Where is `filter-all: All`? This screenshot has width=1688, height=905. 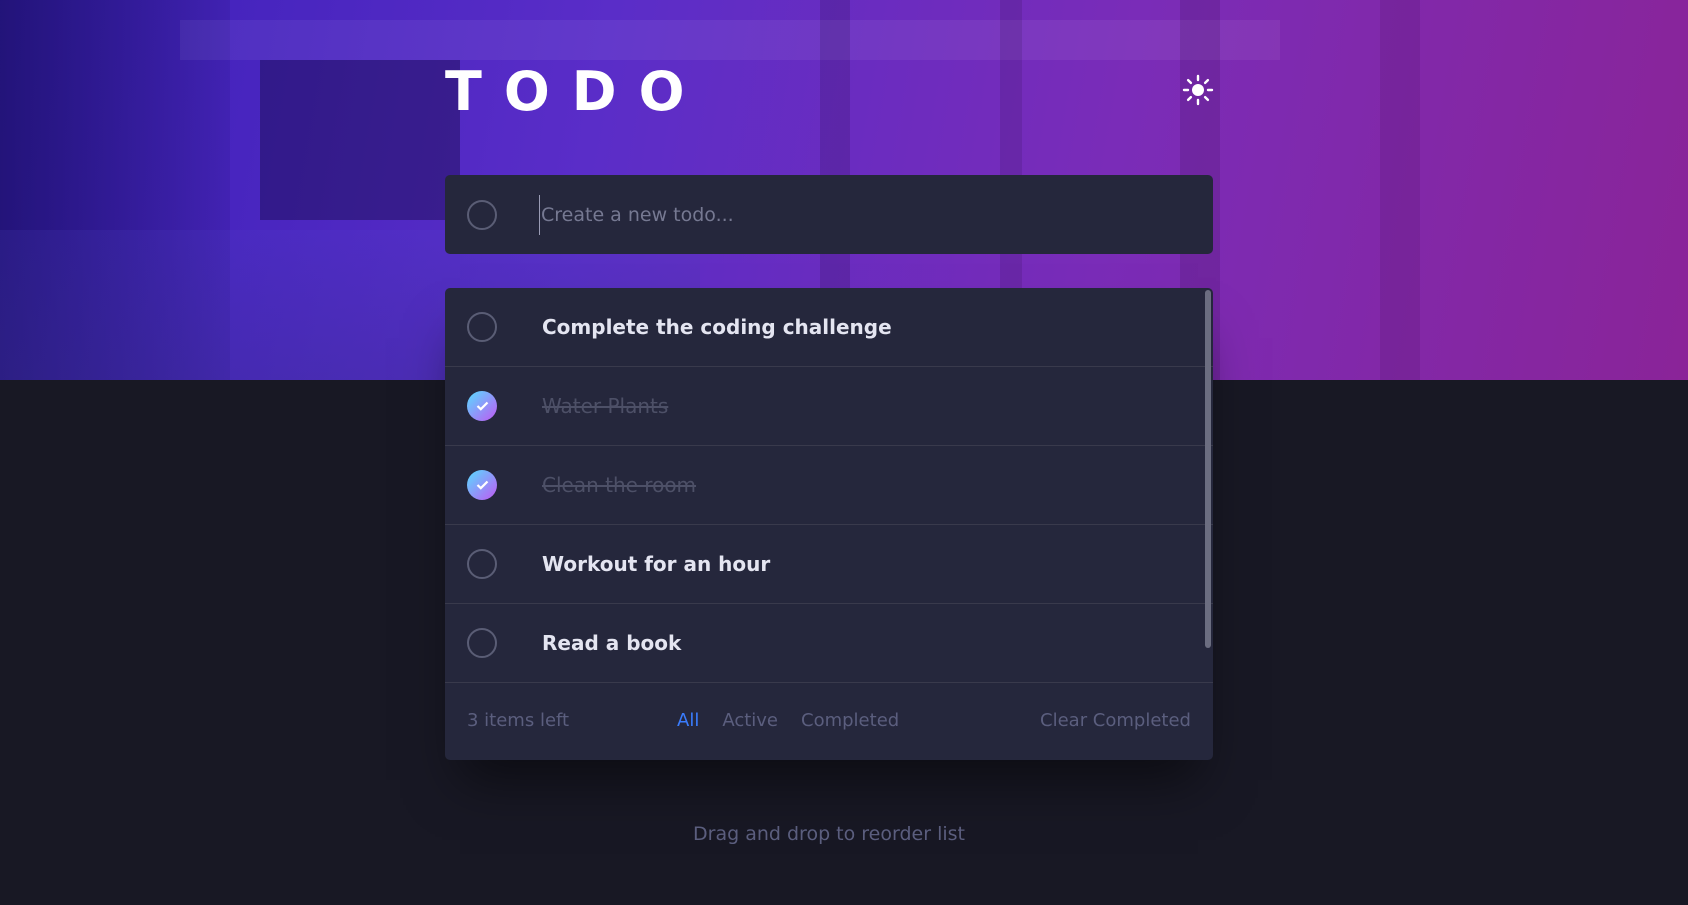 filter-all: All is located at coordinates (688, 720).